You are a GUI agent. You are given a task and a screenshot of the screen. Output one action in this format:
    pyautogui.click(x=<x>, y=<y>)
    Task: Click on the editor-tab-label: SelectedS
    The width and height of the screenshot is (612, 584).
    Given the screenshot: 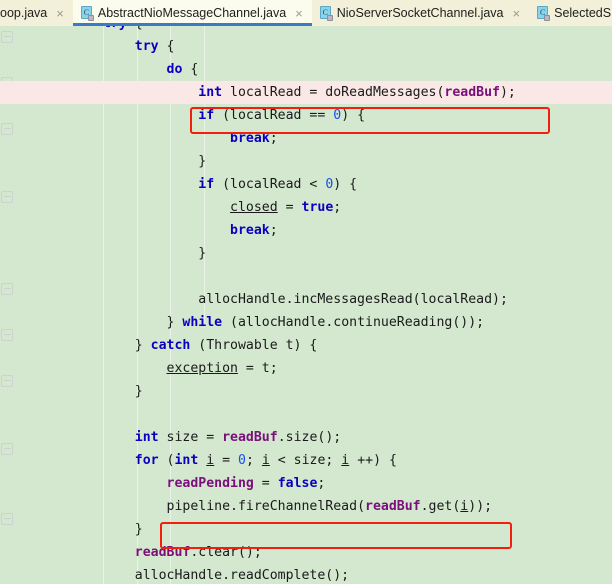 What is the action you would take?
    pyautogui.click(x=583, y=13)
    